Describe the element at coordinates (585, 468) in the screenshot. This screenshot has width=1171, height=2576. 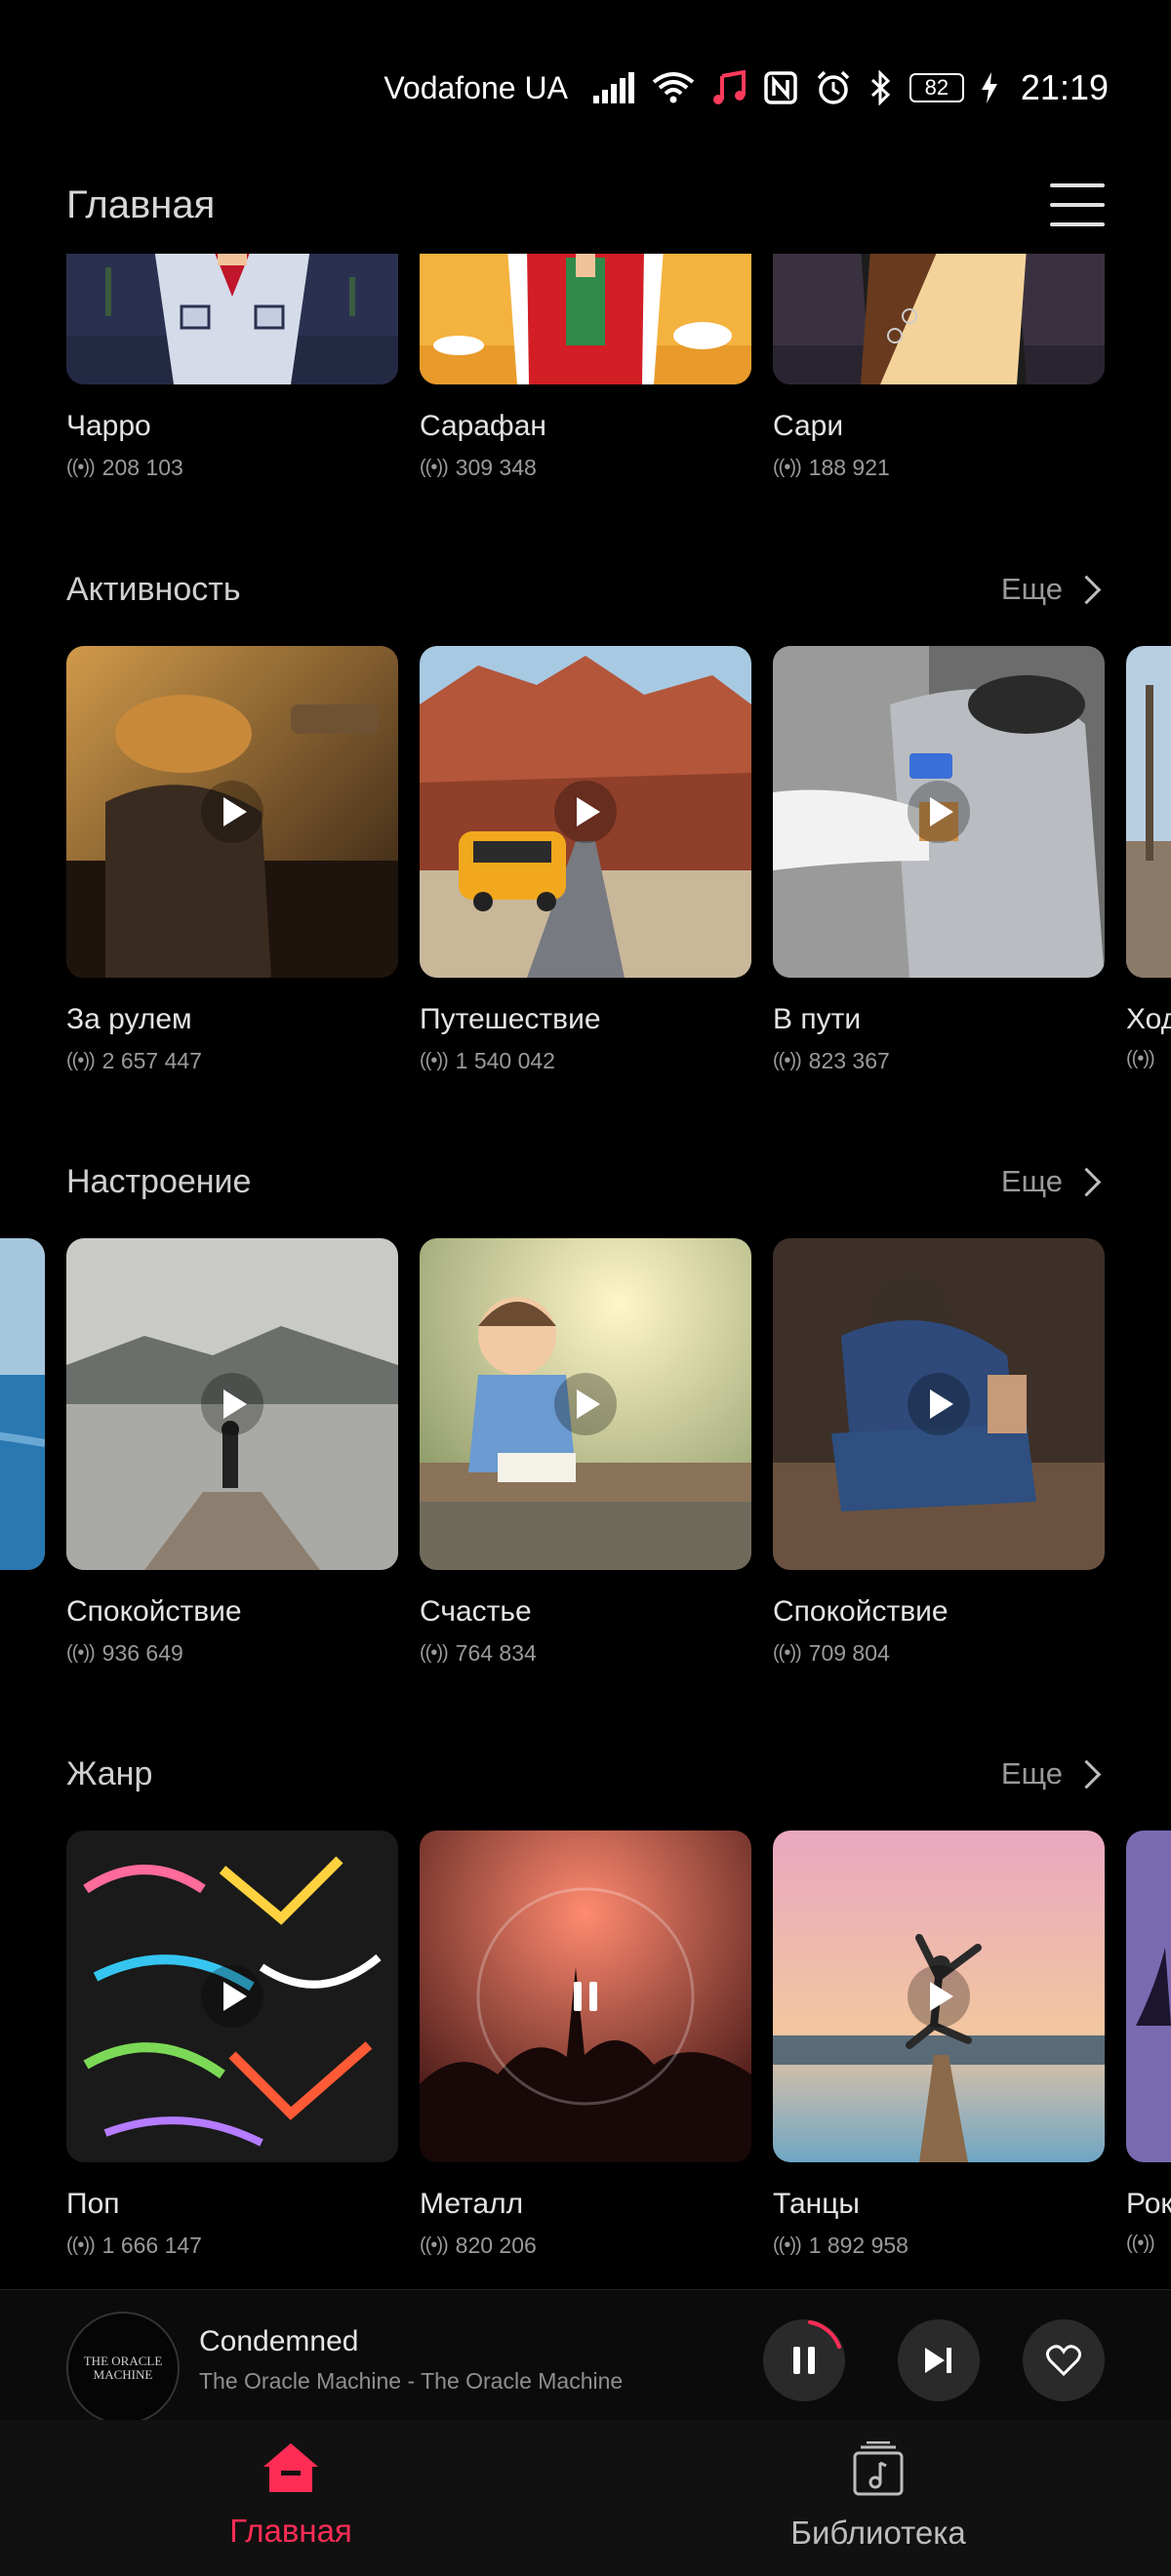
I see `listener-count: ((•)) 309 348` at that location.